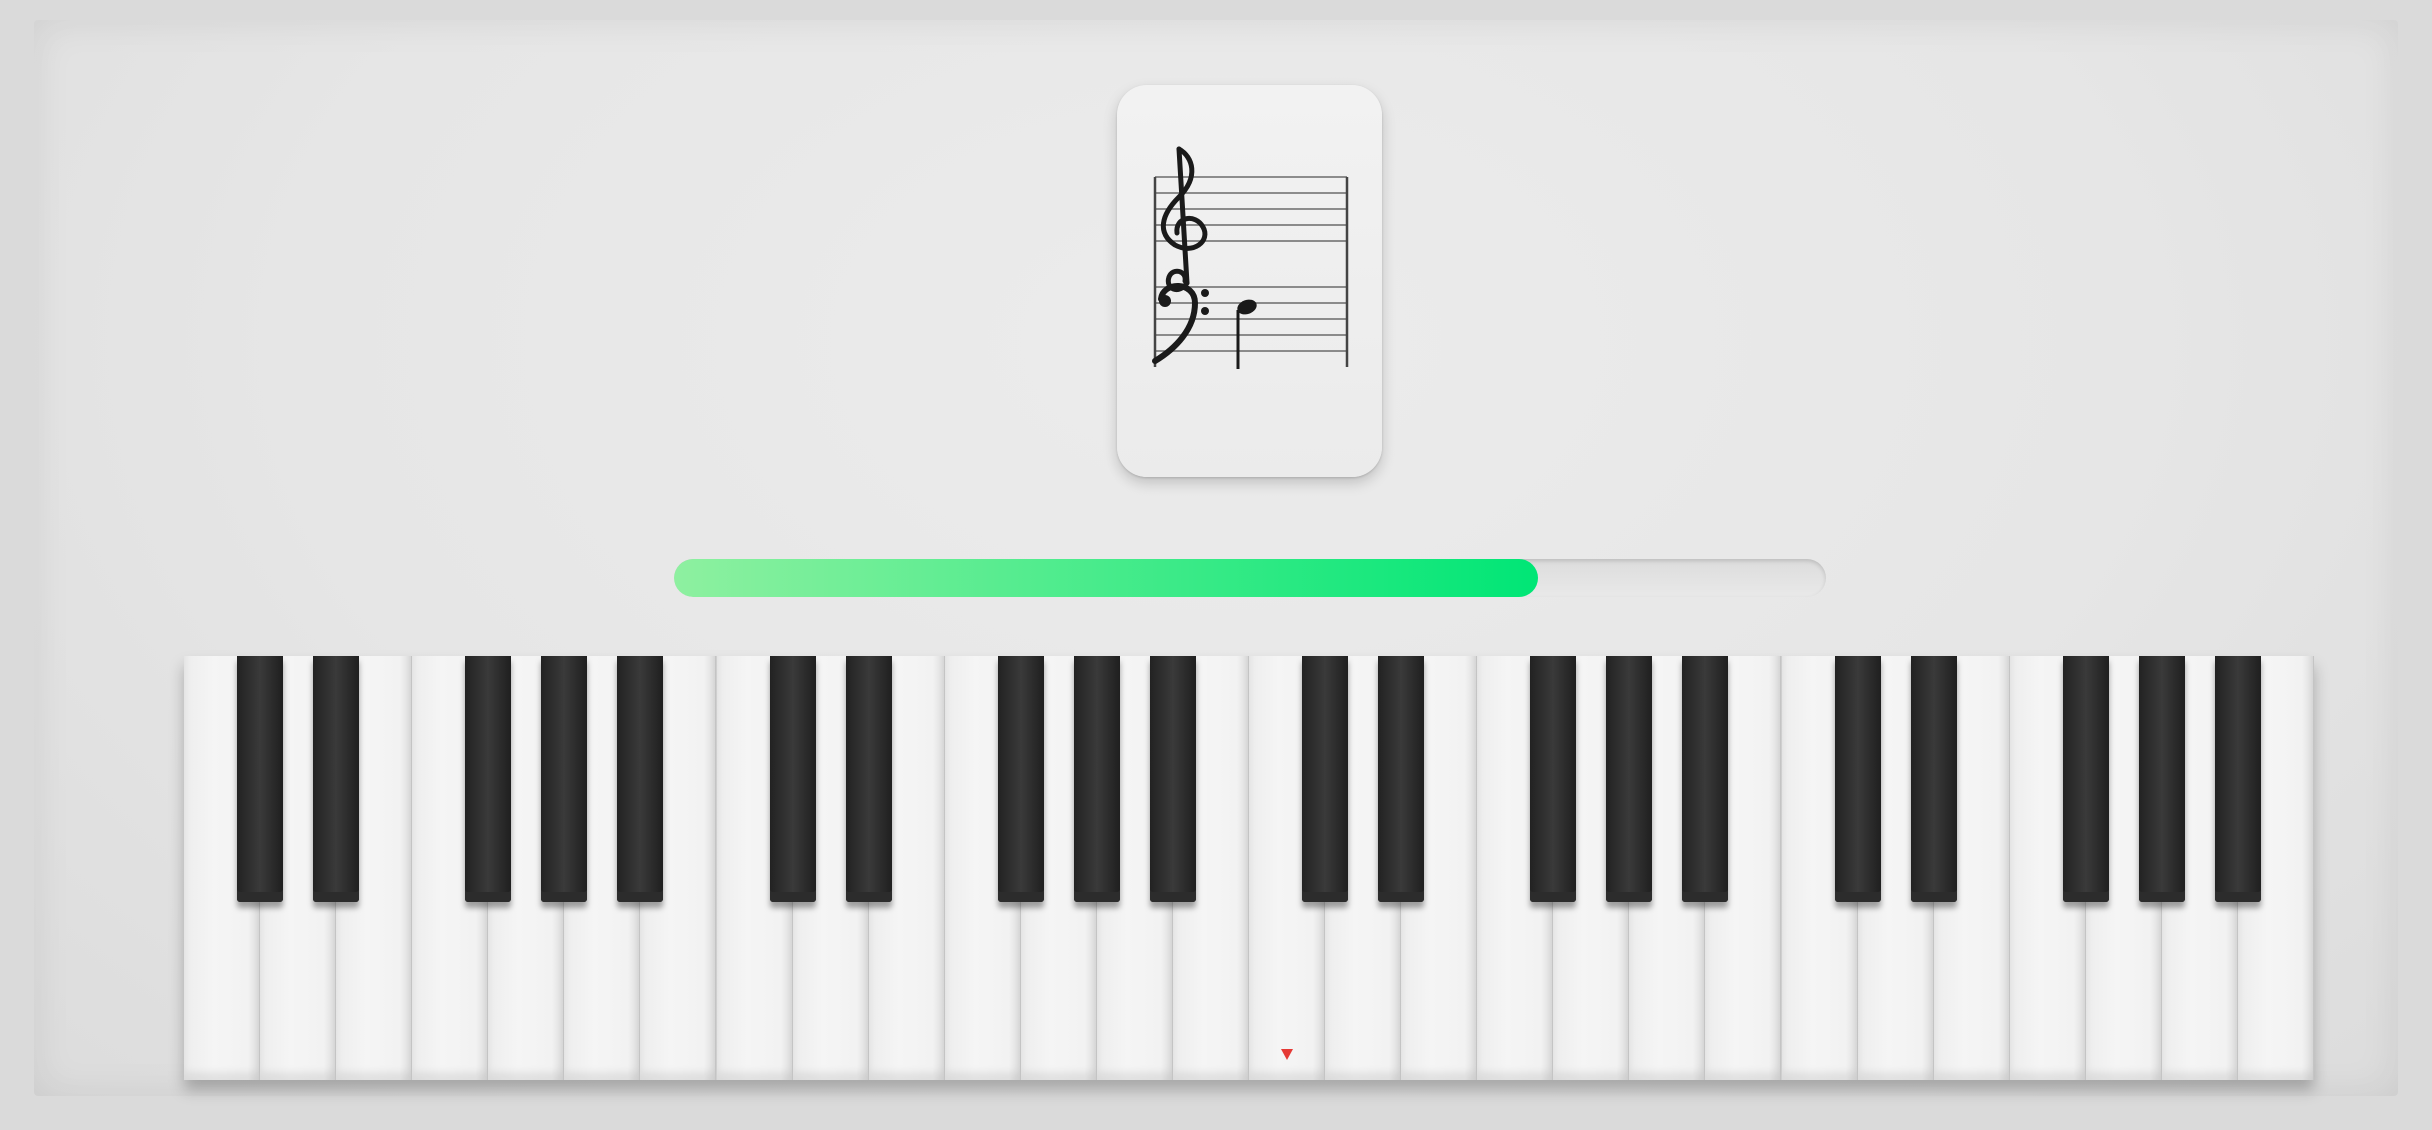 The width and height of the screenshot is (2432, 1130). Describe the element at coordinates (1250, 257) in the screenshot. I see `grand-staff` at that location.